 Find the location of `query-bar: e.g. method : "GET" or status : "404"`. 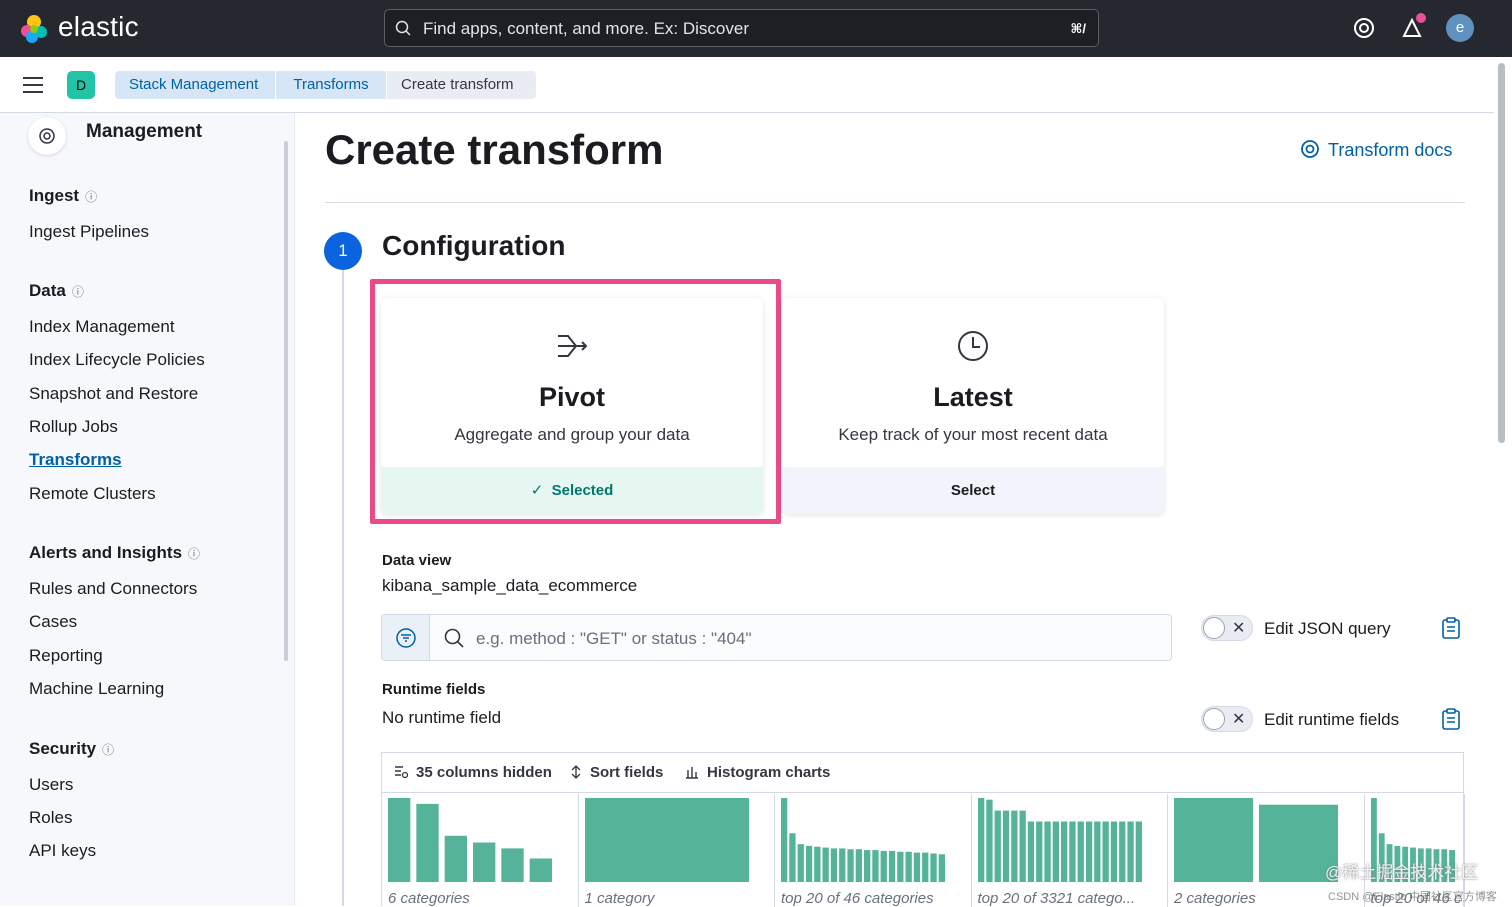

query-bar: e.g. method : "GET" or status : "404" is located at coordinates (776, 637).